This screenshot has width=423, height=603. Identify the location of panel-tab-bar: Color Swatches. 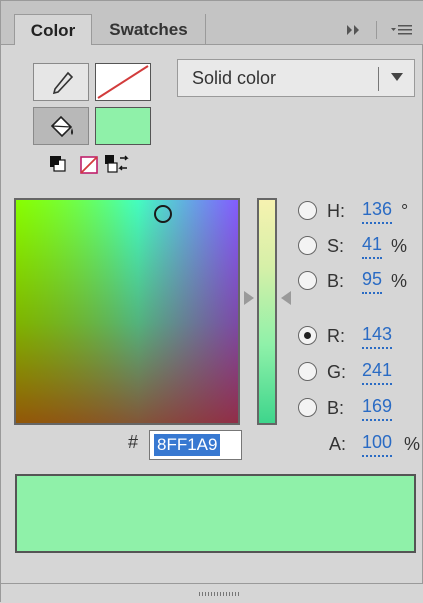
(212, 23).